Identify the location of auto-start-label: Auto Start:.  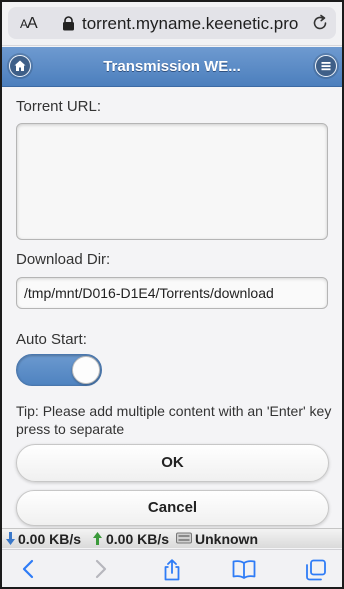
(51, 339).